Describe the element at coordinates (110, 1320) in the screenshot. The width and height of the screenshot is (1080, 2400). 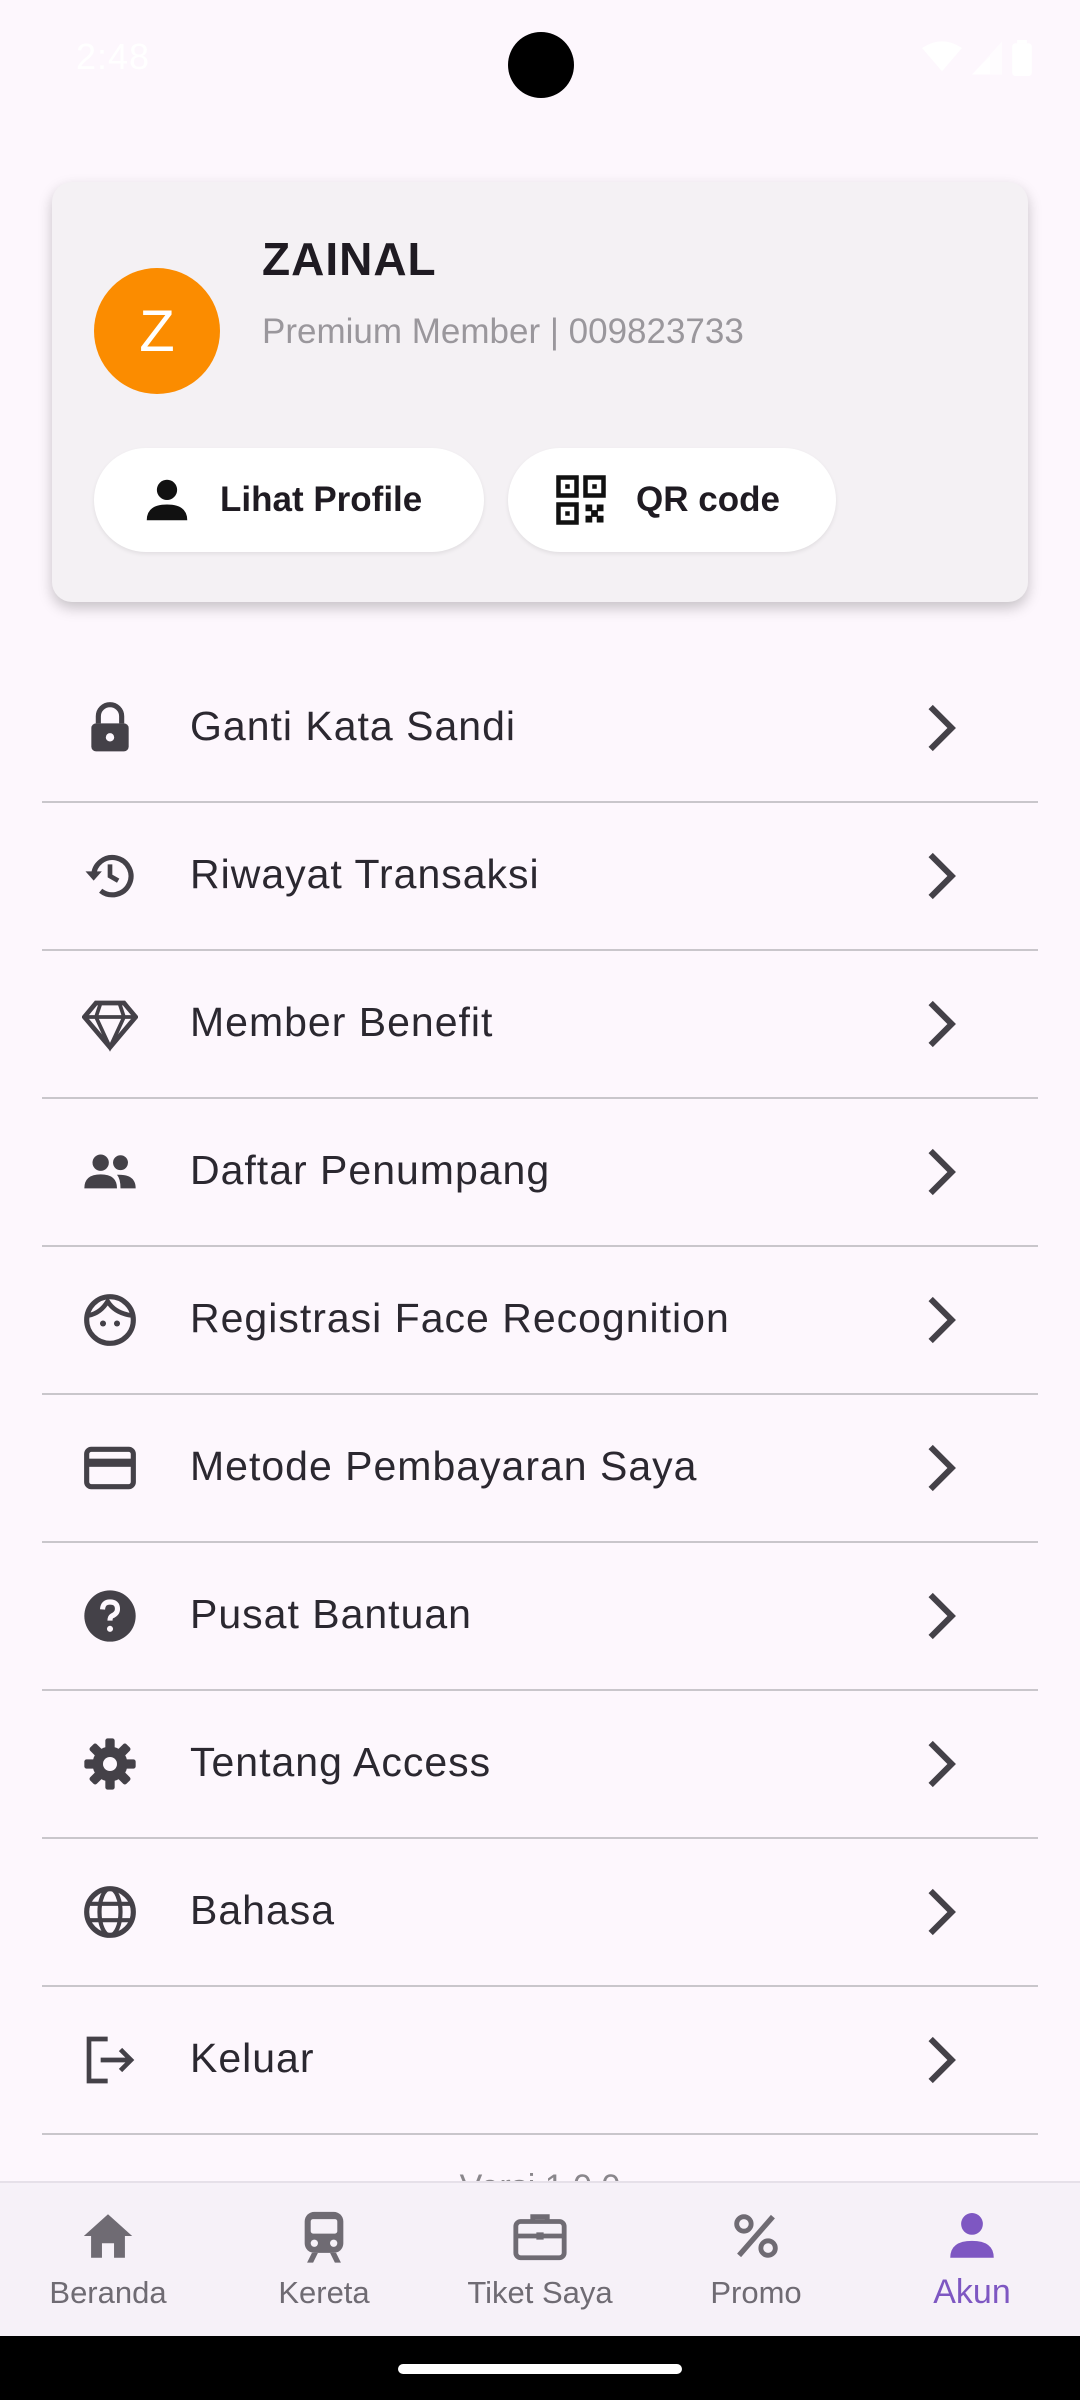
I see `face-icon` at that location.